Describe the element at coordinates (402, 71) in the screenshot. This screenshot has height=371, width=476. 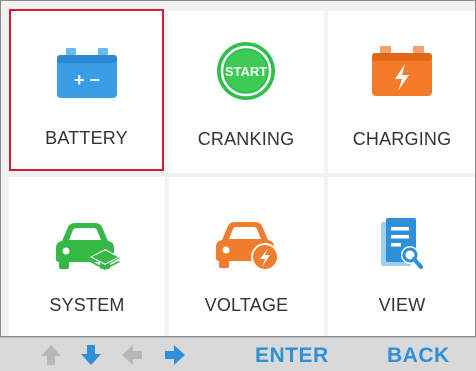
I see `charging-battery-icon` at that location.